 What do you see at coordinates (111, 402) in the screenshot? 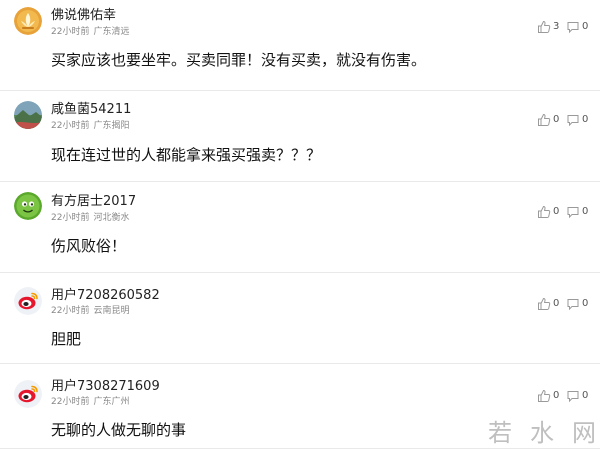
I see `comment-location: 广东广州` at bounding box center [111, 402].